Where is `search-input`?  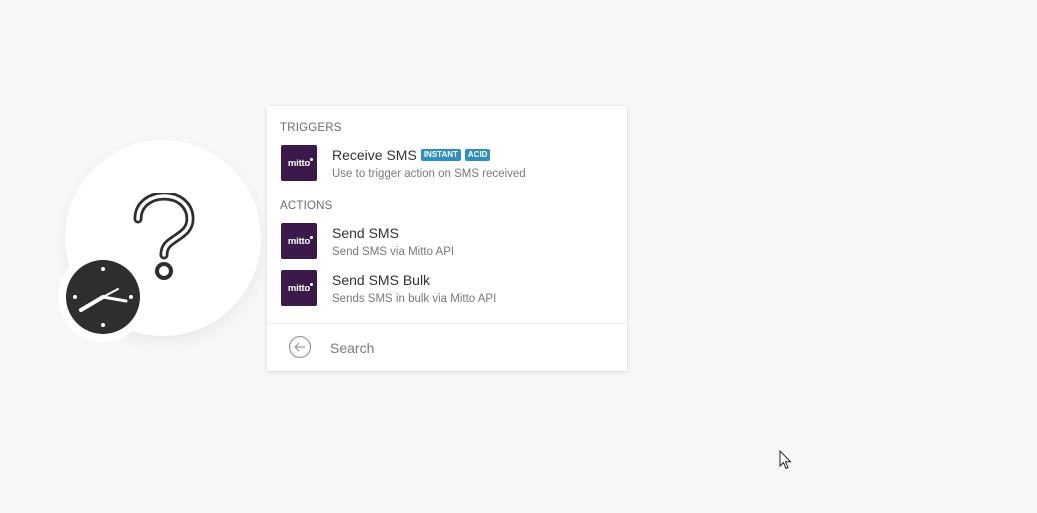 search-input is located at coordinates (470, 348).